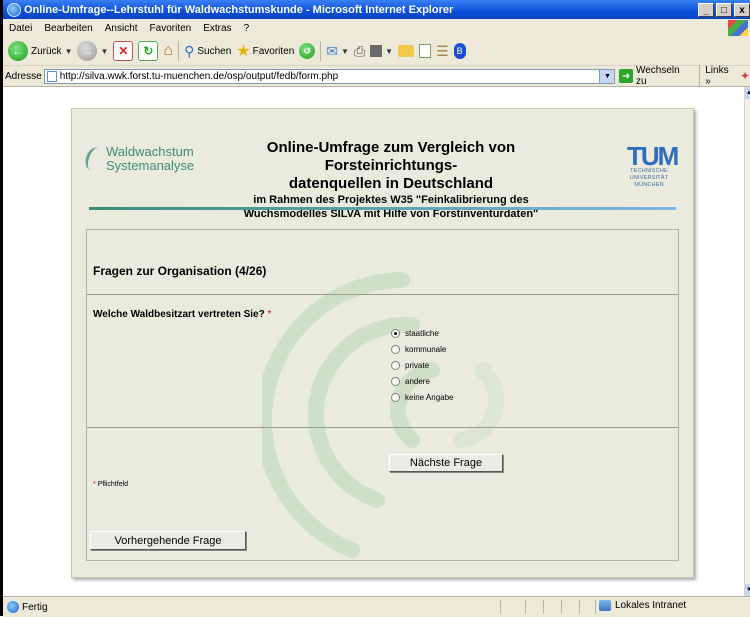 Image resolution: width=750 pixels, height=617 pixels. Describe the element at coordinates (747, 93) in the screenshot. I see `scroll-up-icon: ▲` at that location.